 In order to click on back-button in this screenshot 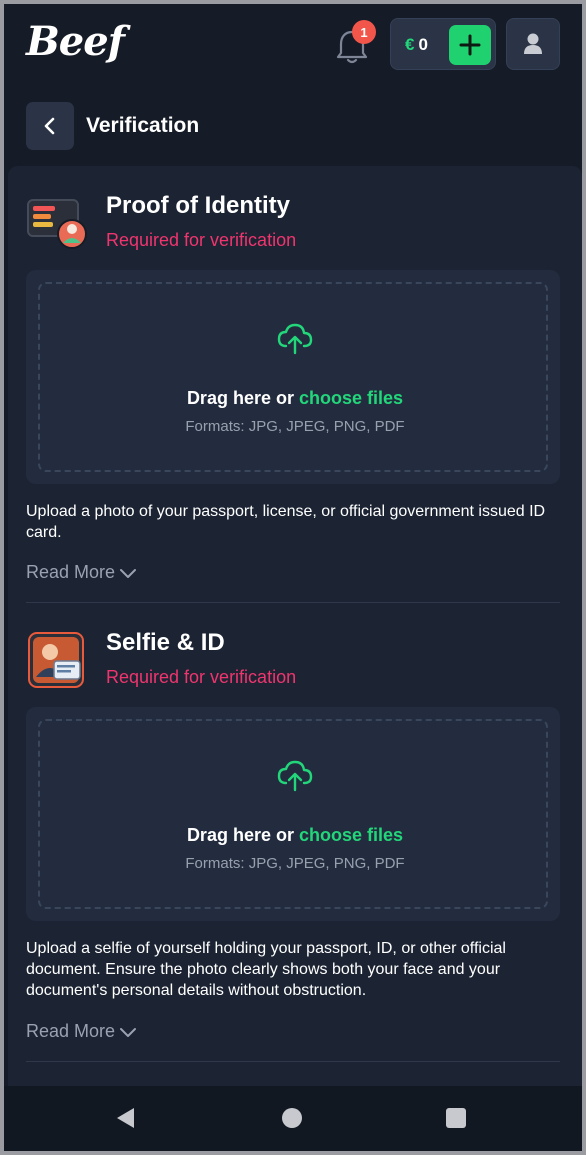, I will do `click(50, 126)`.